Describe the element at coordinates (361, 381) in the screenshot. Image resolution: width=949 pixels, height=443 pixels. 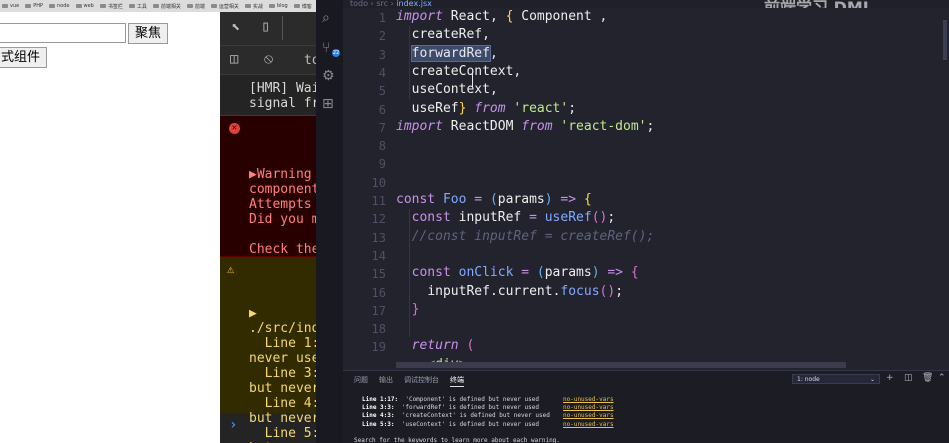
I see `panel-tab: 问题` at that location.